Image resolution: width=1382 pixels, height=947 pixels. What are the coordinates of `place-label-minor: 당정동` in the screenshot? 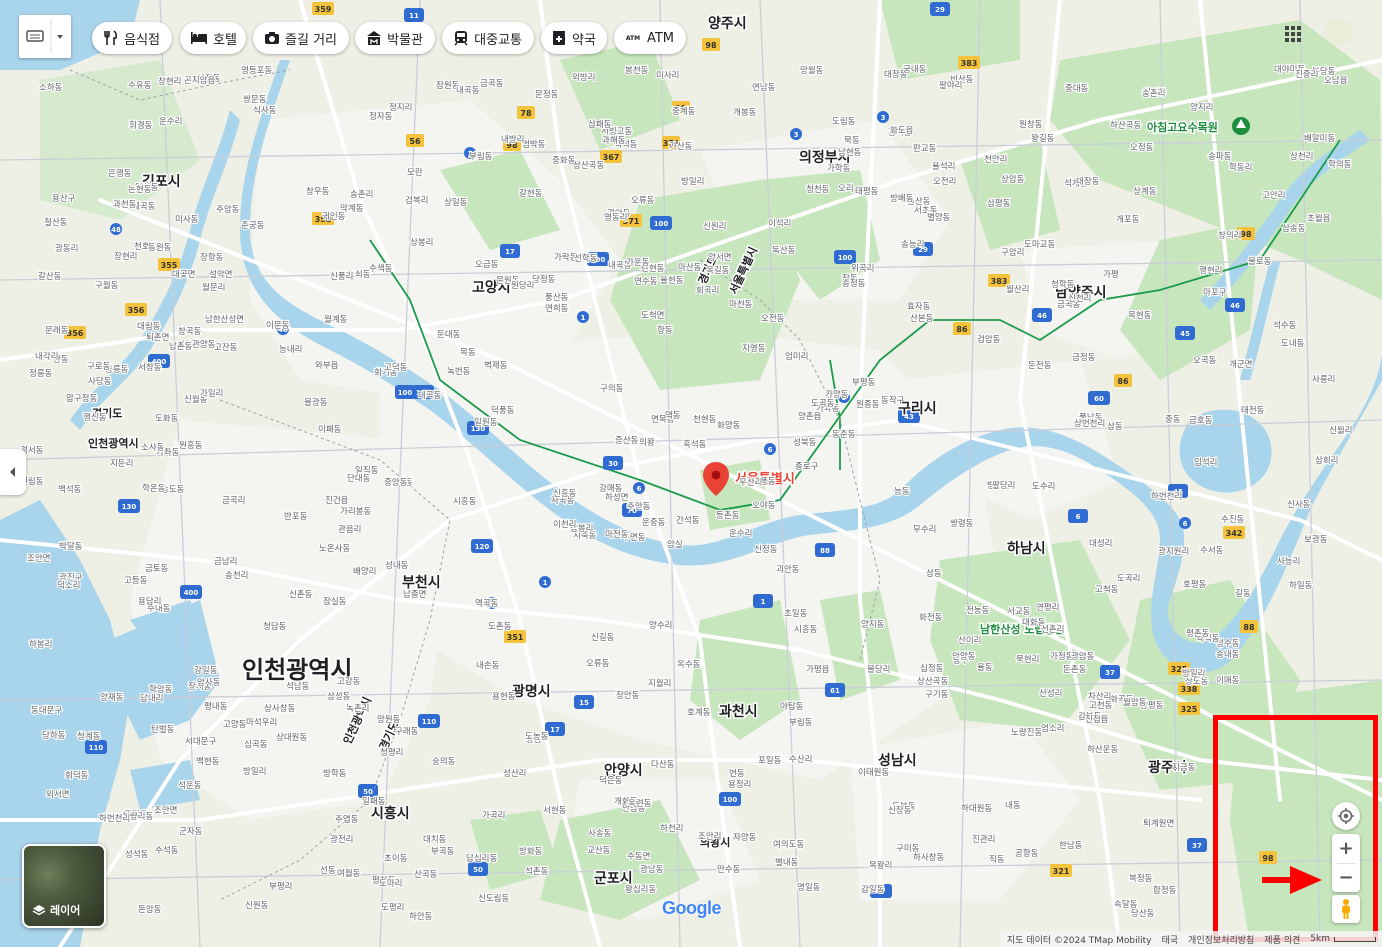 It's located at (544, 279).